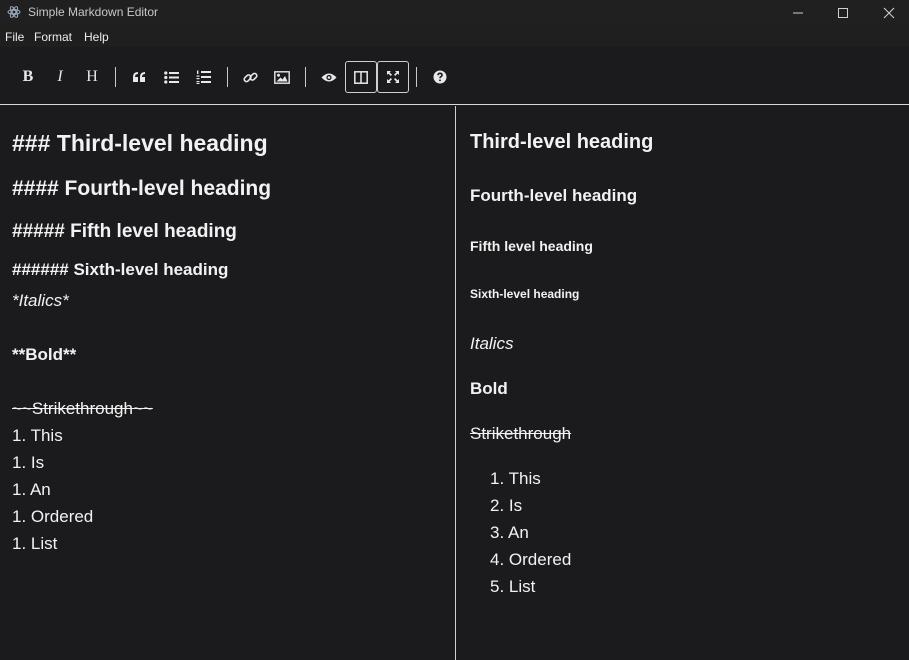  Describe the element at coordinates (82, 408) in the screenshot. I see `editor-line: ~~Strikethrough~~` at that location.